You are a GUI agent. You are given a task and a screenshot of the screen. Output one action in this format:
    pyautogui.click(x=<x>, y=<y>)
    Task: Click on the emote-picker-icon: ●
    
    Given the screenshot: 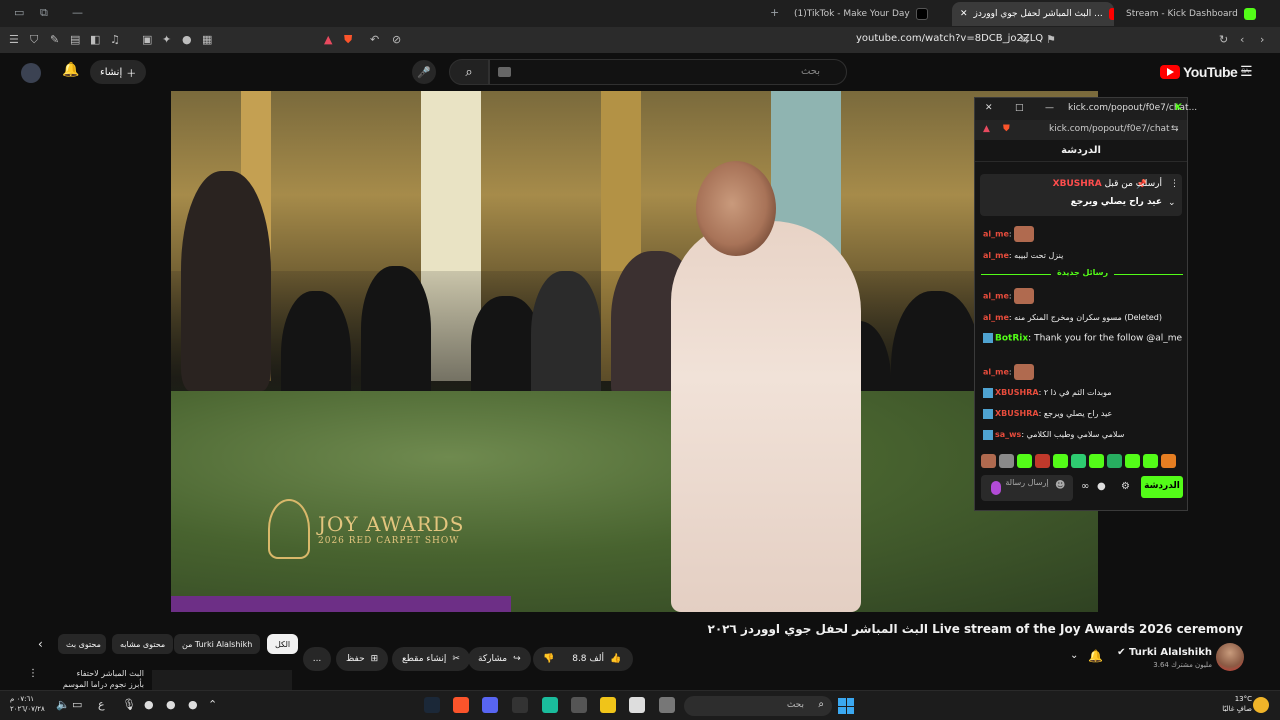 What is the action you would take?
    pyautogui.click(x=1101, y=486)
    